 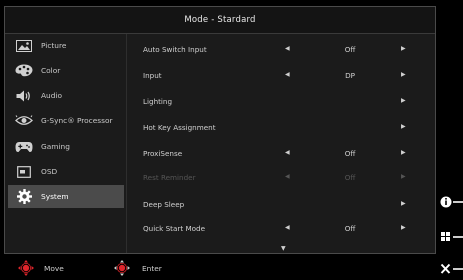 I want to click on gear-icon, so click(x=24, y=196).